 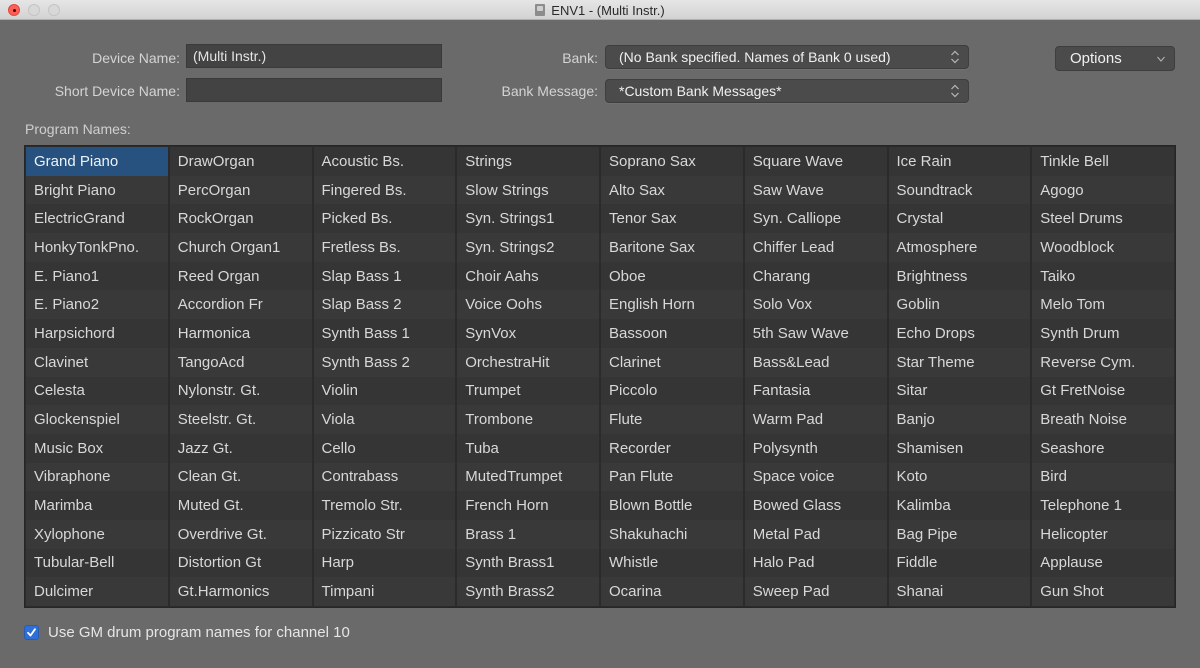 What do you see at coordinates (240, 362) in the screenshot?
I see `program-name-cell: TangoAcd` at bounding box center [240, 362].